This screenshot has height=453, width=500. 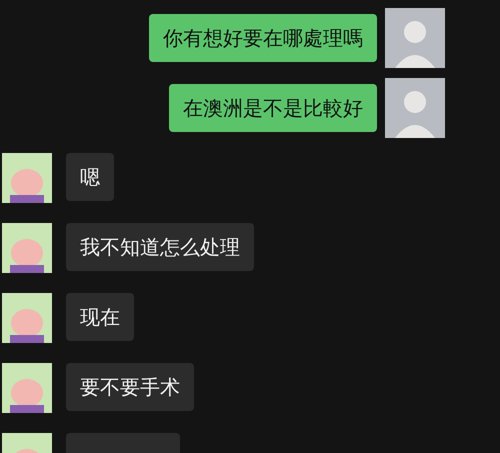 I want to click on message-bubble: 我不知道怎么处理, so click(x=160, y=247).